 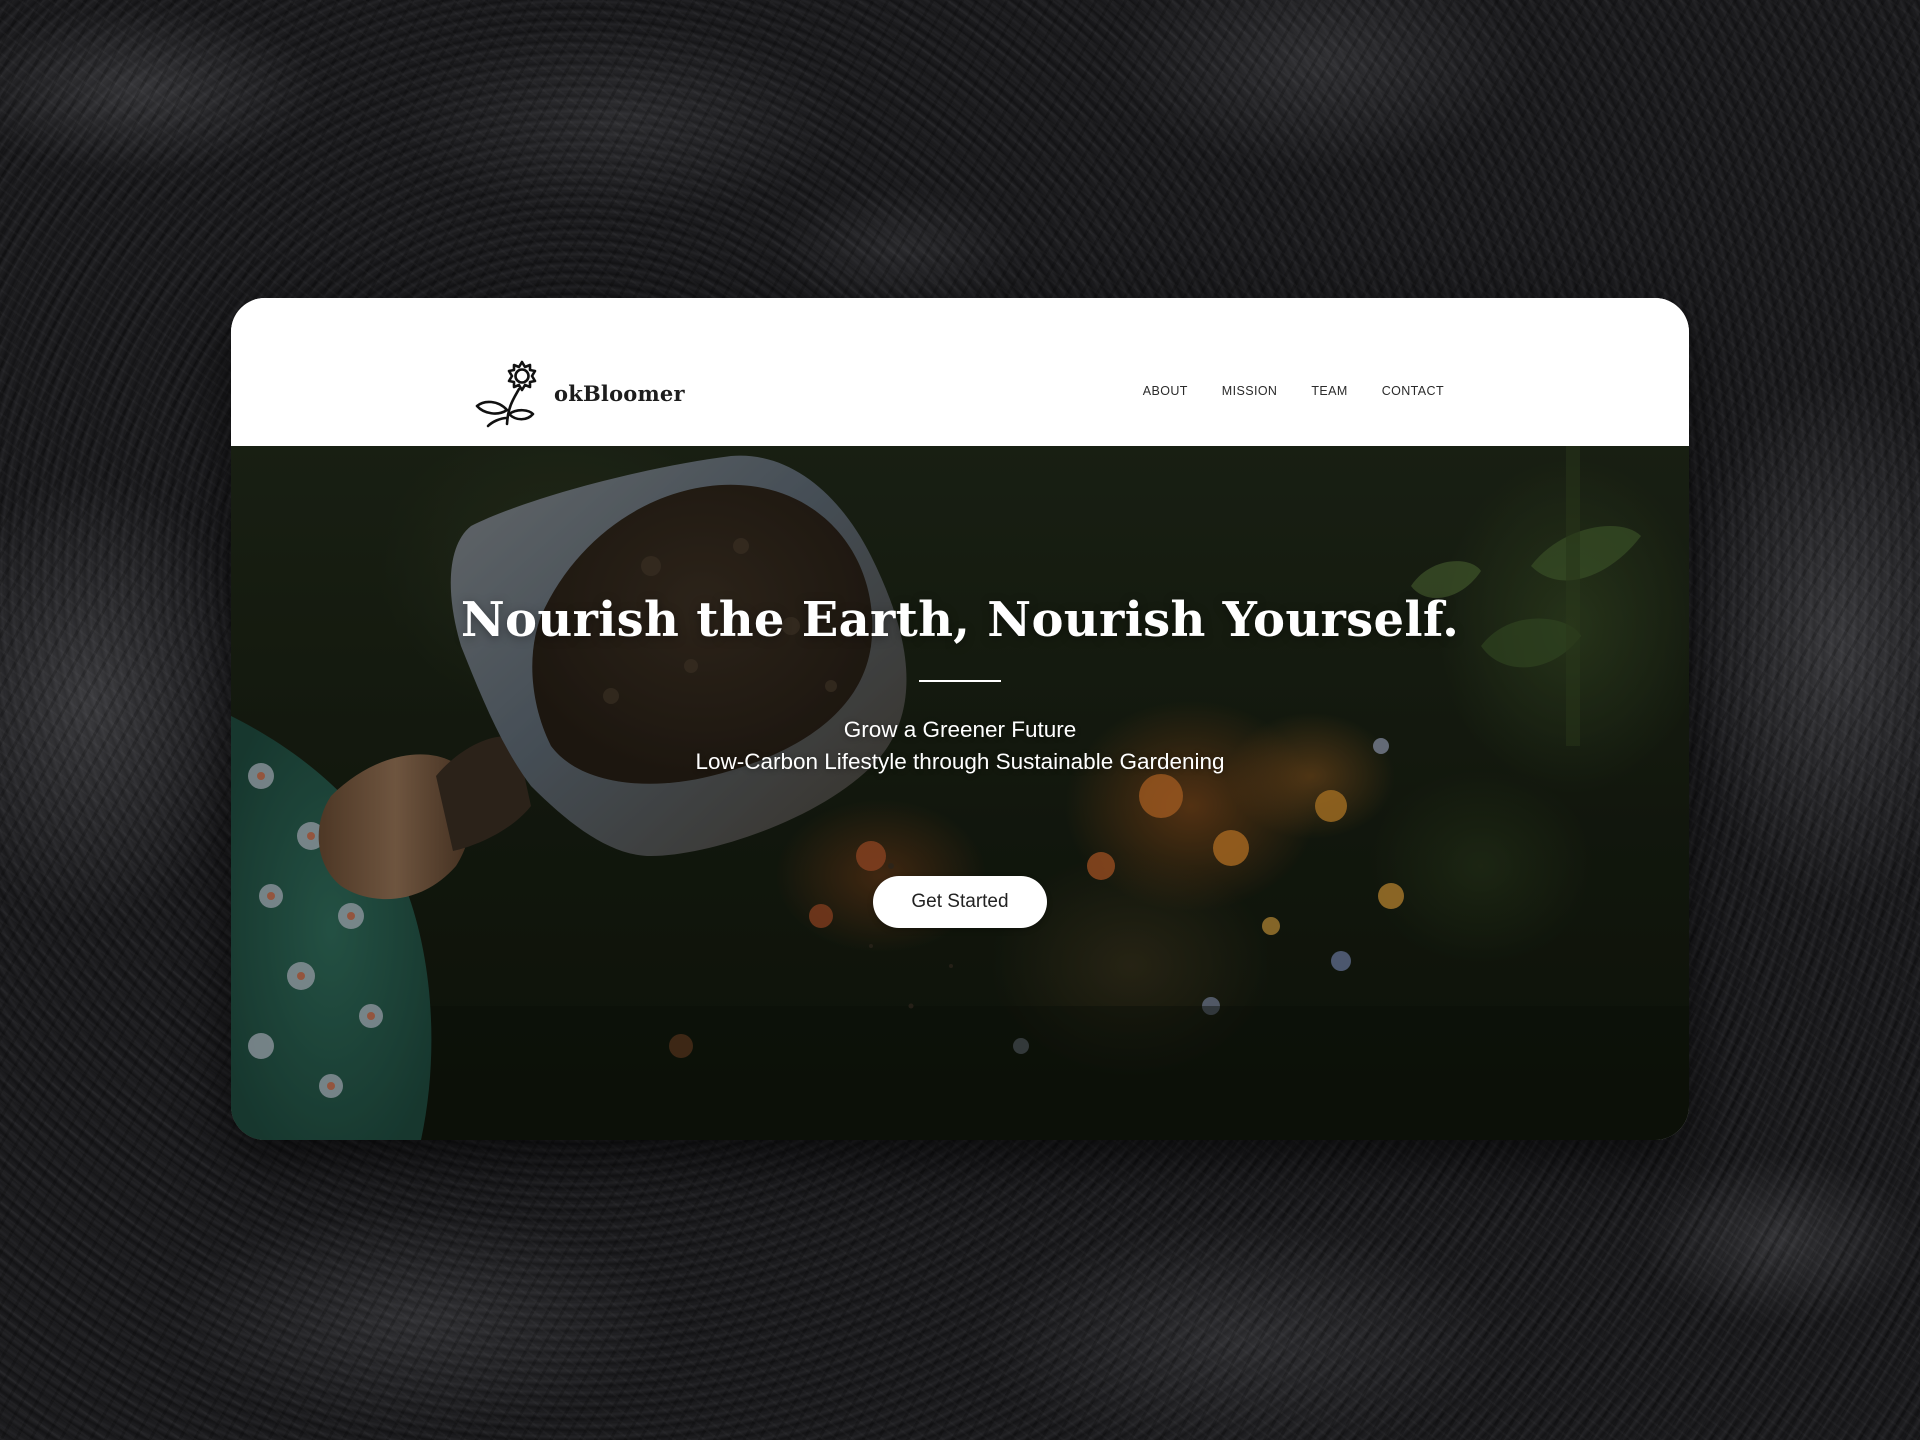 I want to click on flower-sprout-icon, so click(x=506, y=394).